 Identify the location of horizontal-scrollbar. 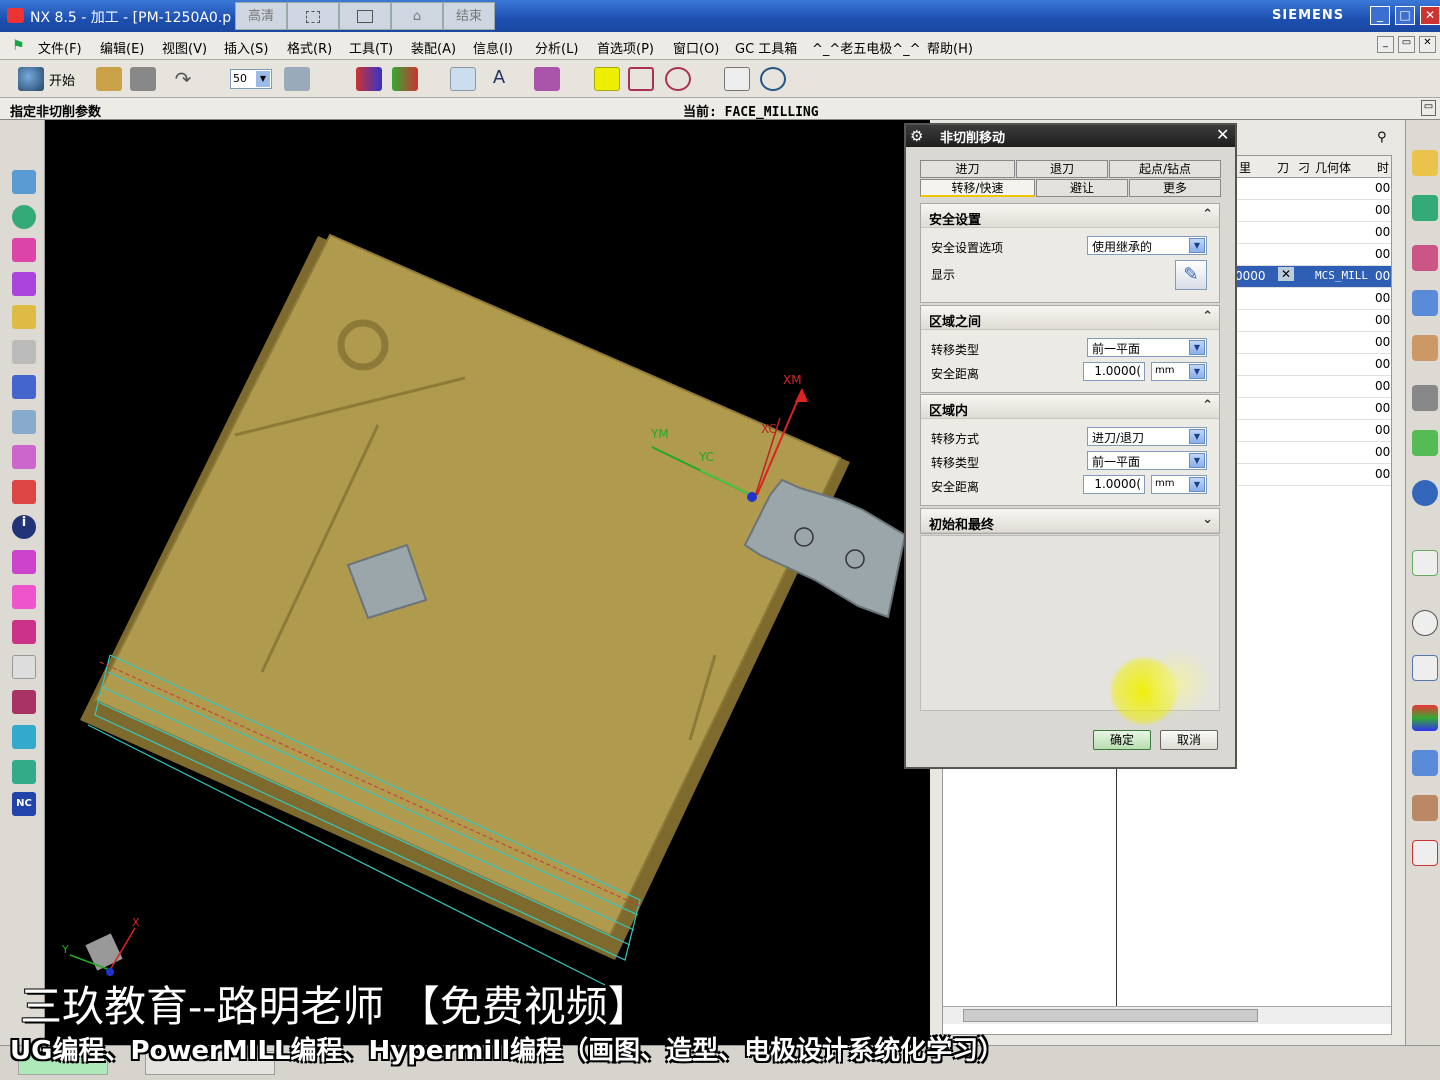
(1167, 1015).